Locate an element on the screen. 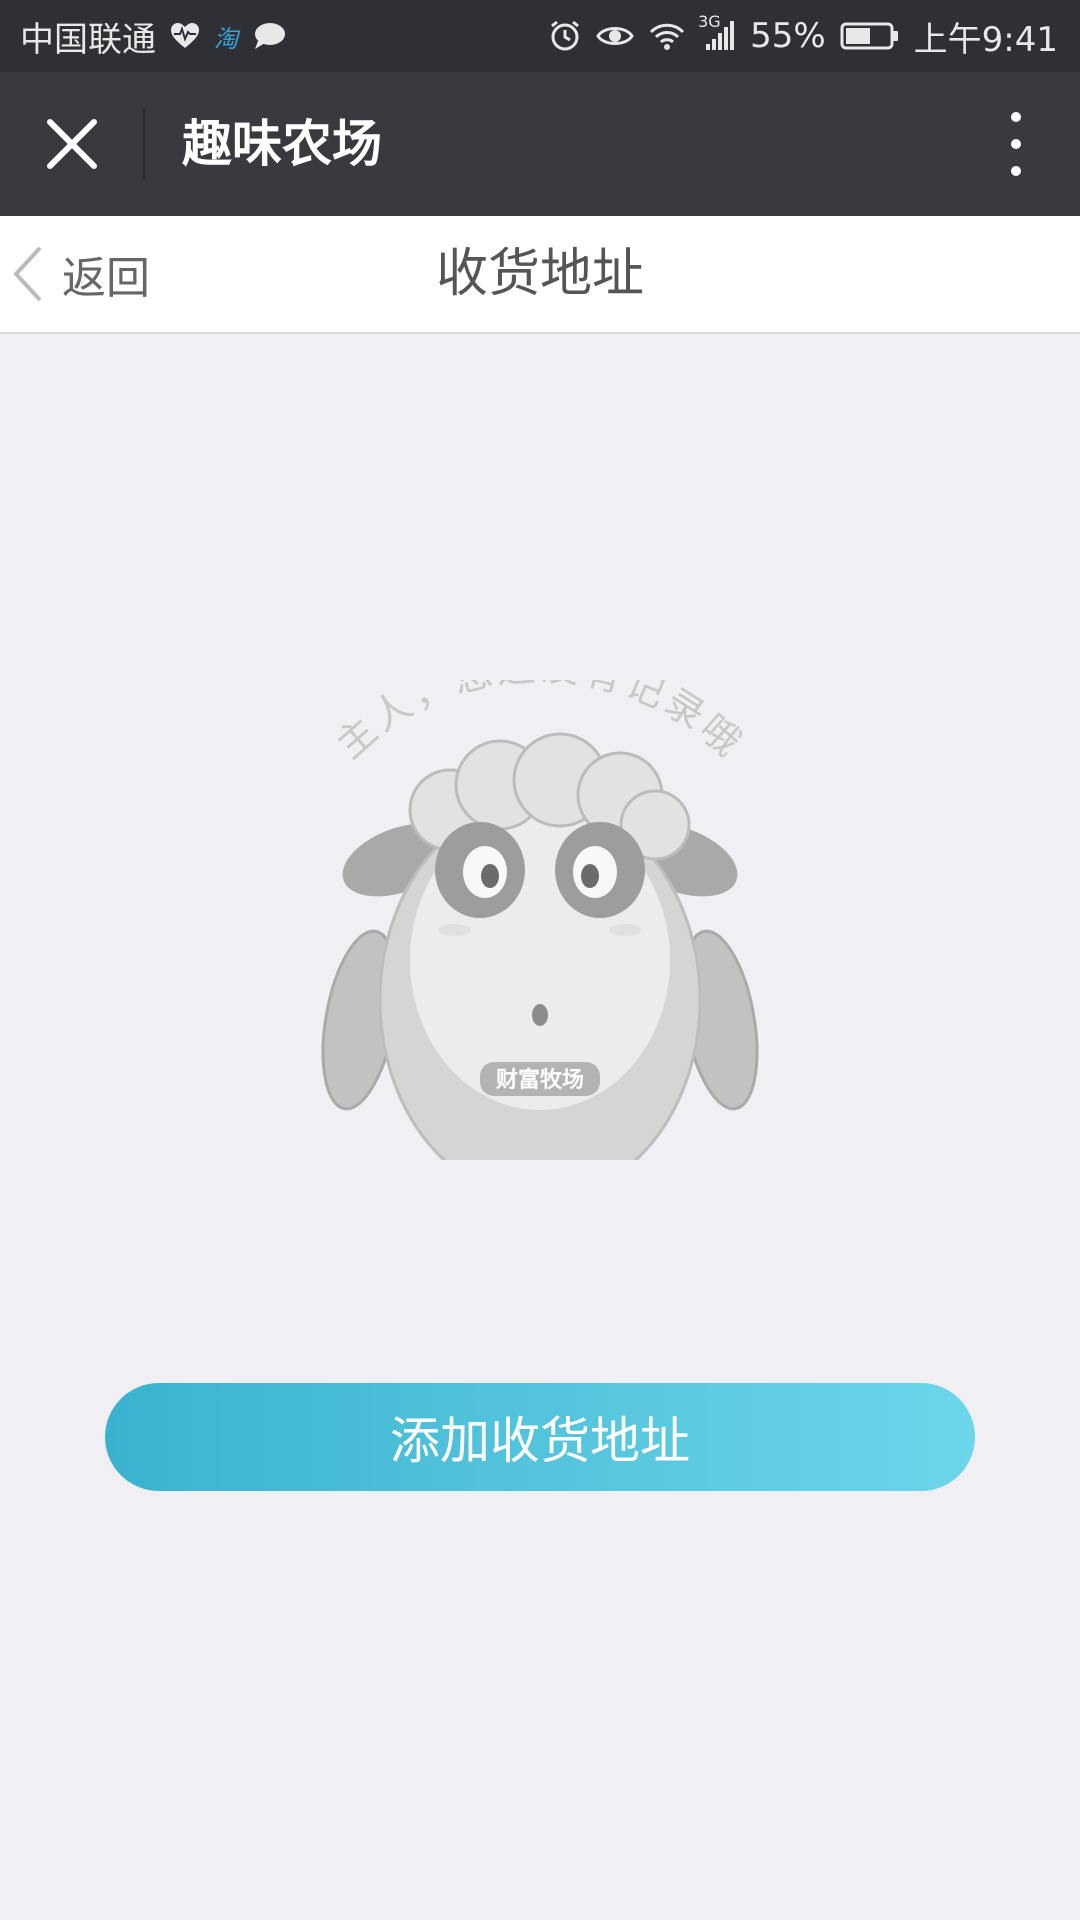 The image size is (1080, 1920). title-bar-divider is located at coordinates (144, 144).